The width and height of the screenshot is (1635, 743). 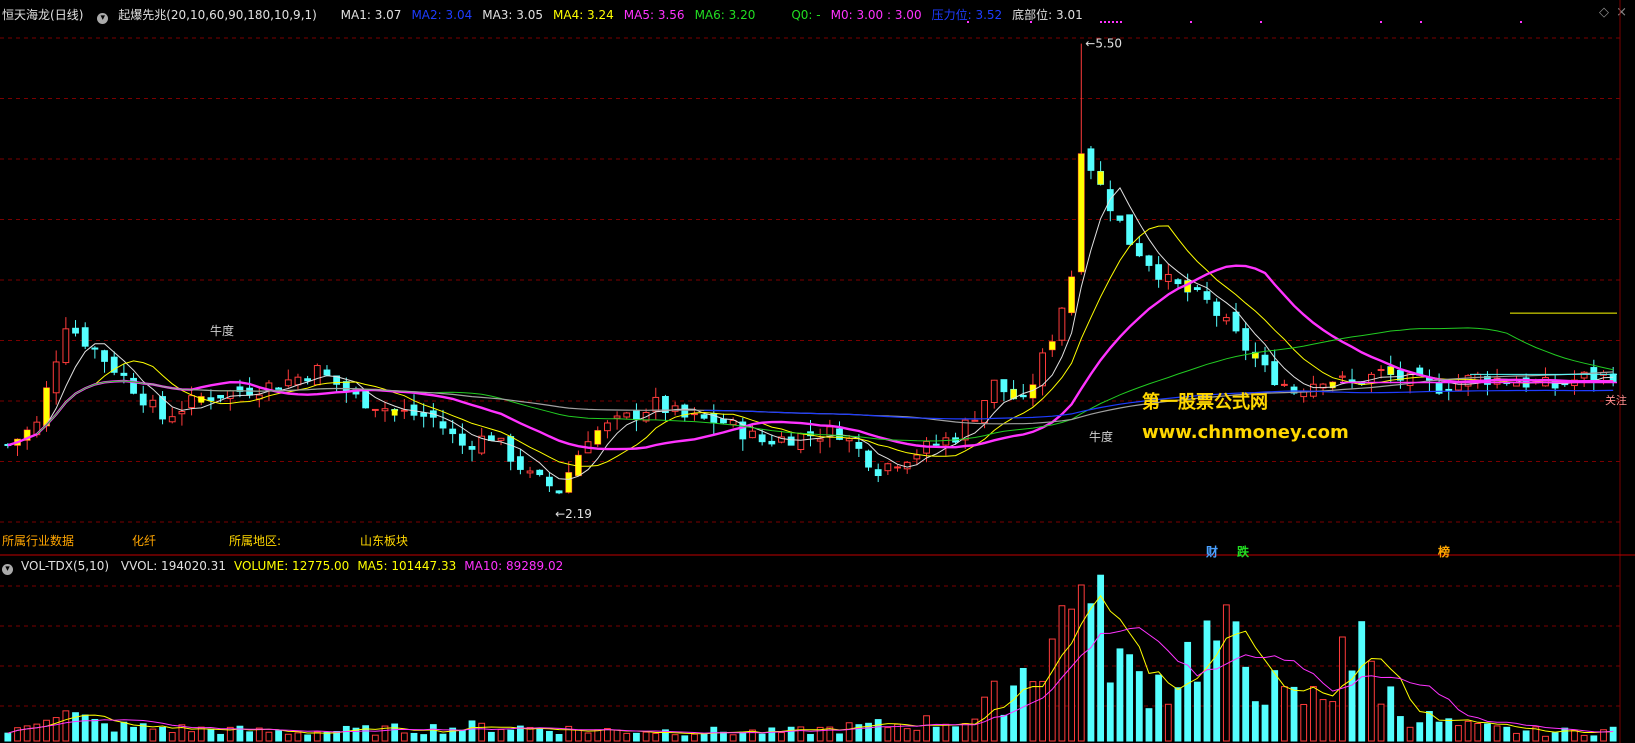 I want to click on low-price-label: ←2.19, so click(x=573, y=514).